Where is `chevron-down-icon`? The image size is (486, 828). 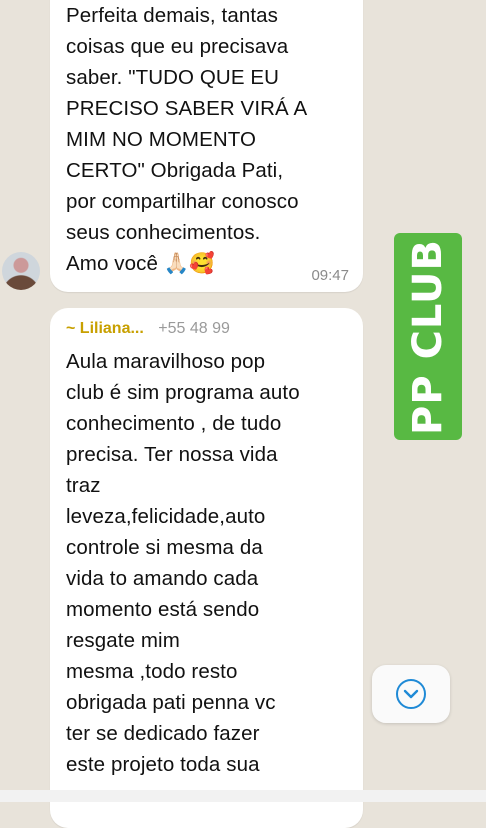 chevron-down-icon is located at coordinates (411, 694).